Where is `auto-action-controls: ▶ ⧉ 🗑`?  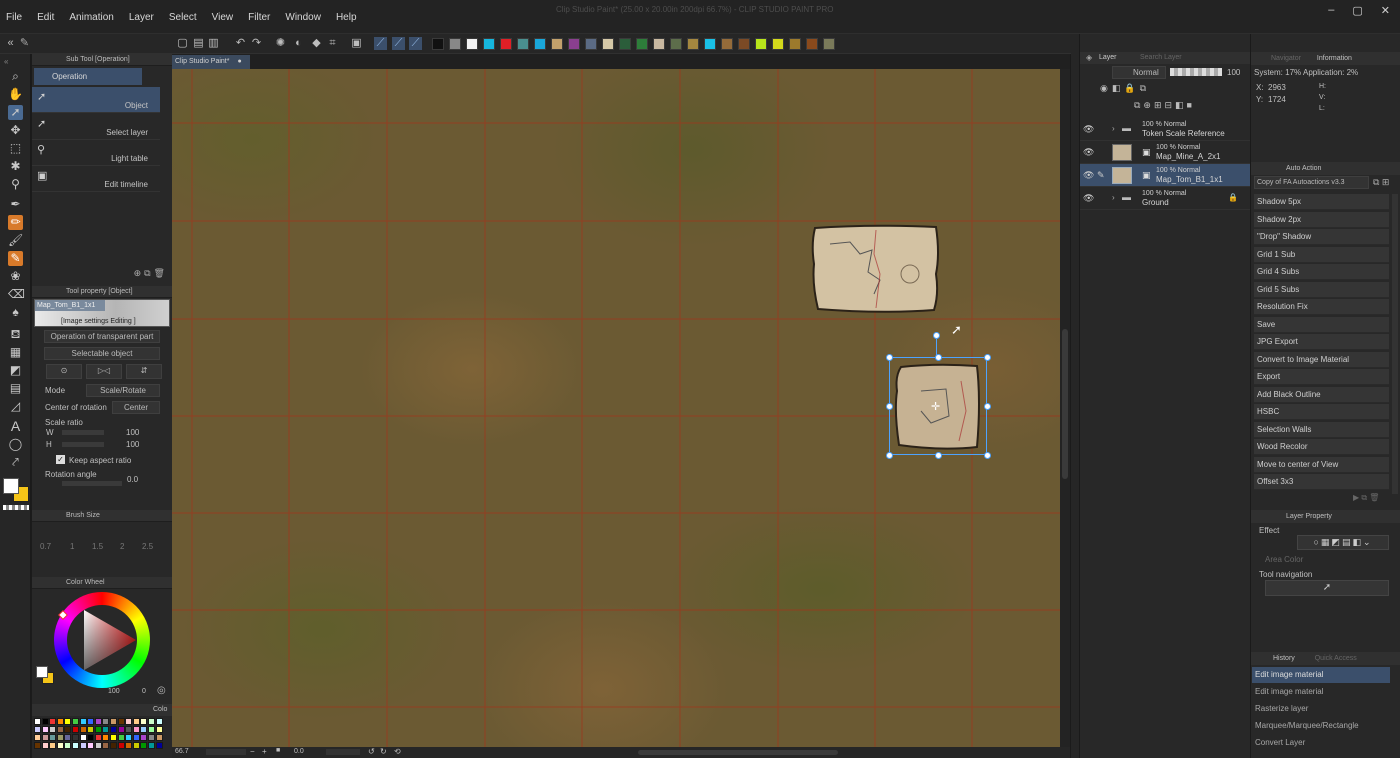
auto-action-controls: ▶ ⧉ 🗑 is located at coordinates (1366, 498).